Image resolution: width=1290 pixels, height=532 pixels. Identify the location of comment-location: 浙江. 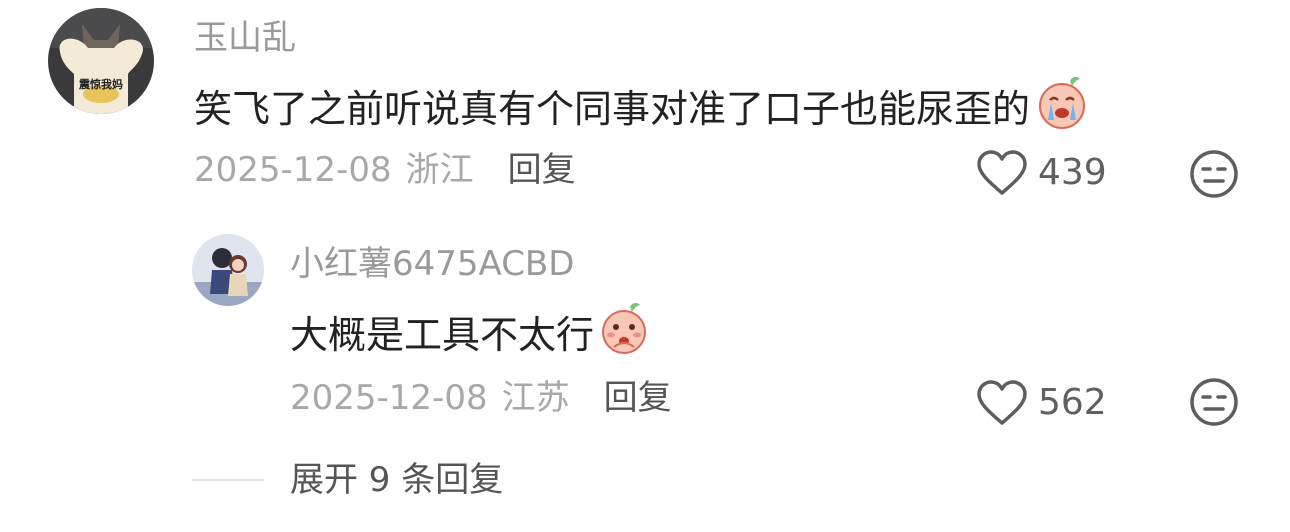
(439, 170).